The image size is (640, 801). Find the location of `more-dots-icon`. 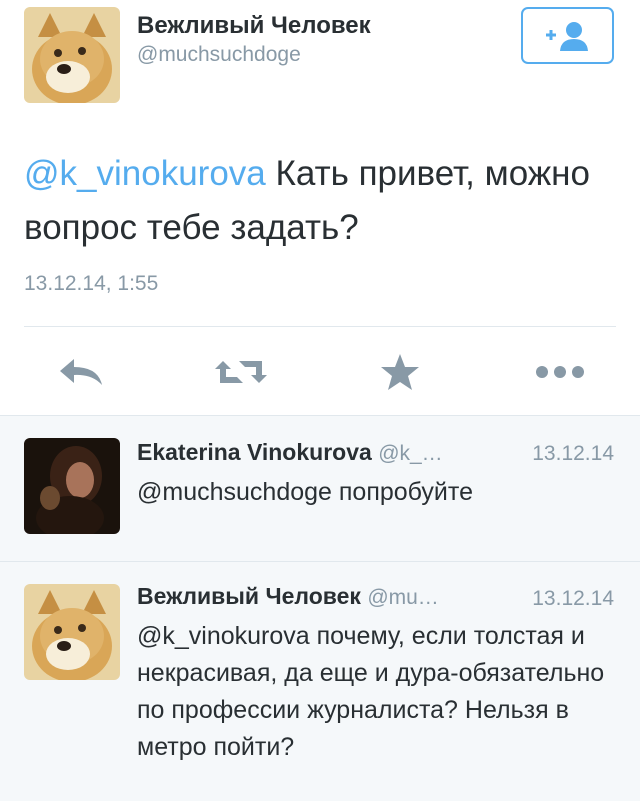

more-dots-icon is located at coordinates (560, 372).